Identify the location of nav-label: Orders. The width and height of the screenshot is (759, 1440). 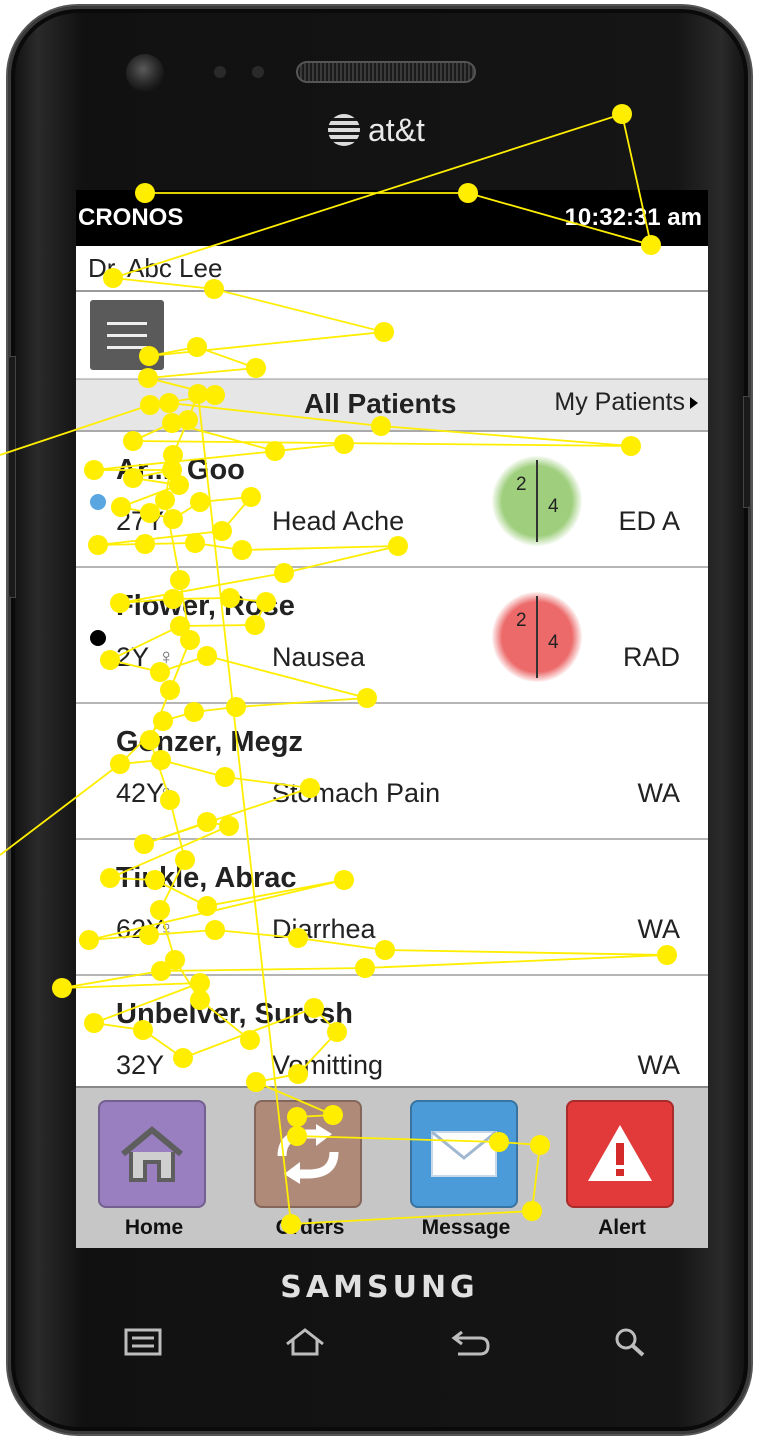
(310, 1227).